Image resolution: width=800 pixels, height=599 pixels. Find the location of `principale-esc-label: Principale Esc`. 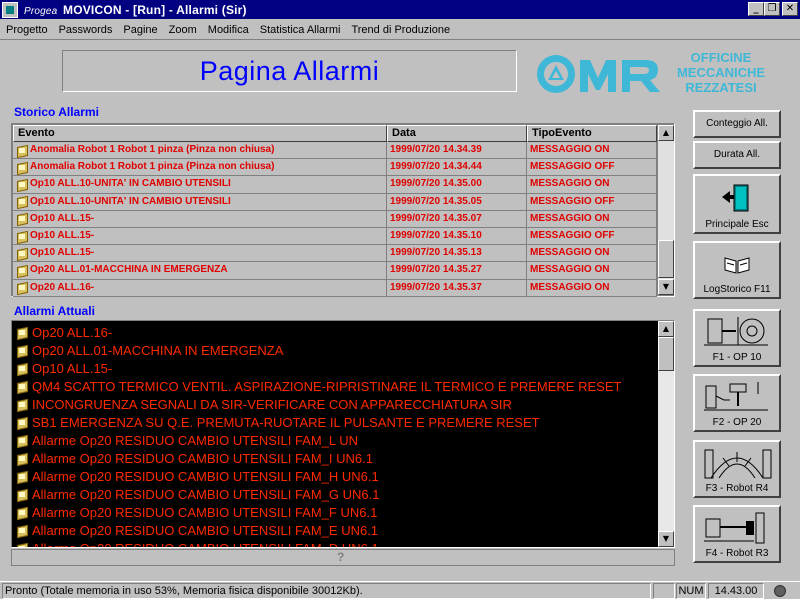

principale-esc-label: Principale Esc is located at coordinates (737, 224).